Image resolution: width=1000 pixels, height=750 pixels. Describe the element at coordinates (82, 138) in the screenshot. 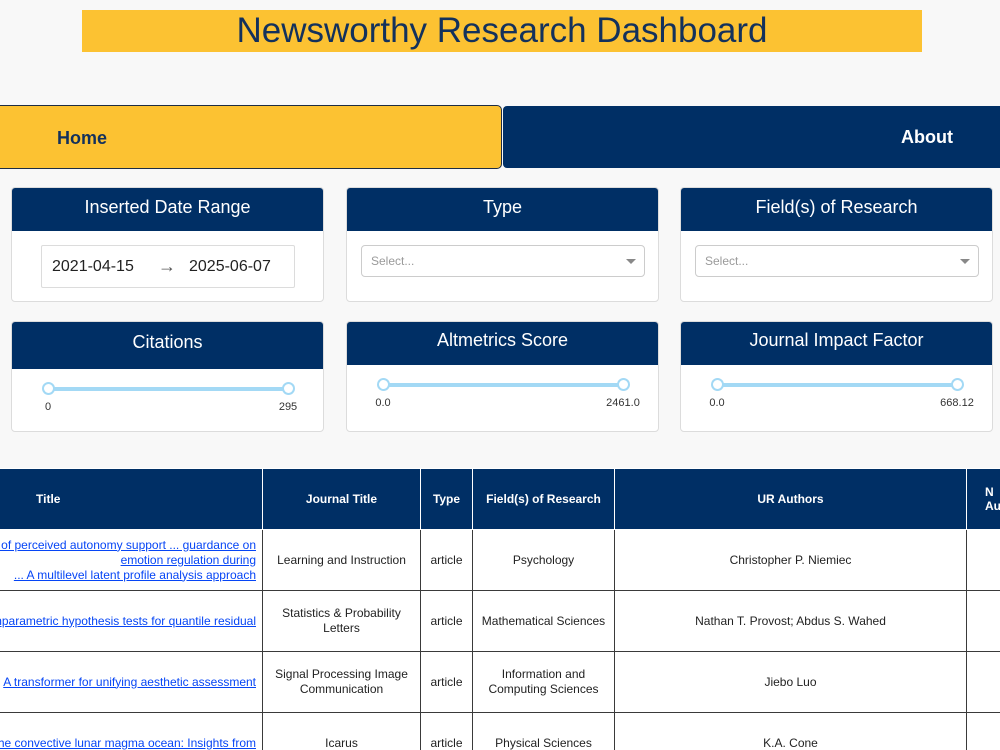

I see `tab-home-label: Home` at that location.